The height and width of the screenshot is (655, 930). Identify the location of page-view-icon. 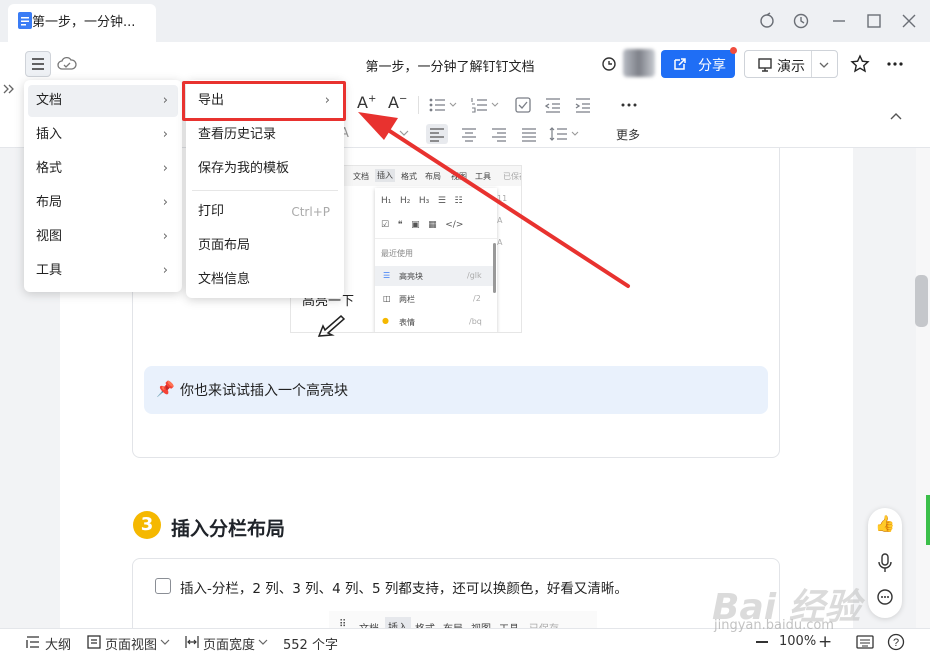
(94, 642).